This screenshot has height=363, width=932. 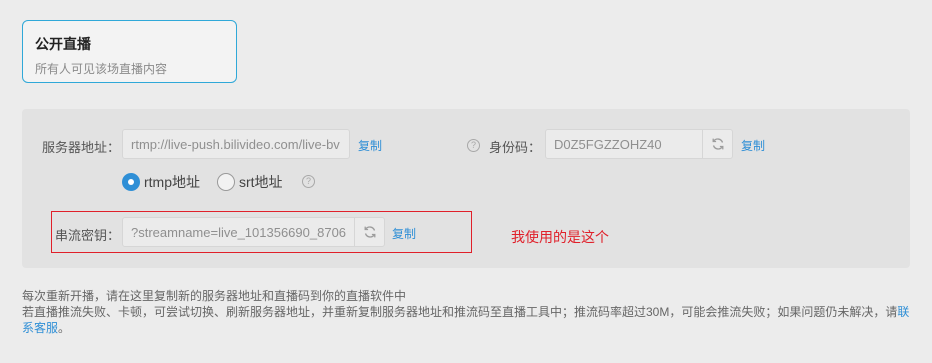 What do you see at coordinates (515, 147) in the screenshot?
I see `identity-code-label: 身份码：` at bounding box center [515, 147].